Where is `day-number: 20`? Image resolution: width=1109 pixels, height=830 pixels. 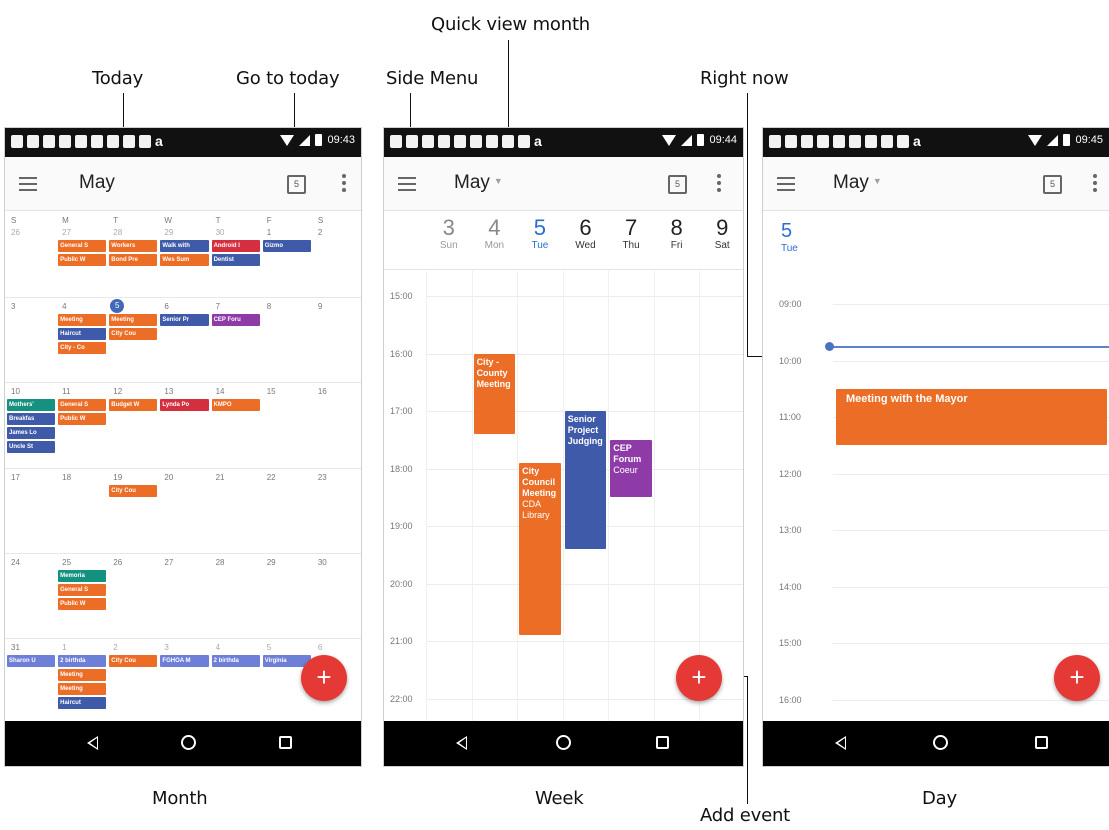
day-number: 20 is located at coordinates (168, 477).